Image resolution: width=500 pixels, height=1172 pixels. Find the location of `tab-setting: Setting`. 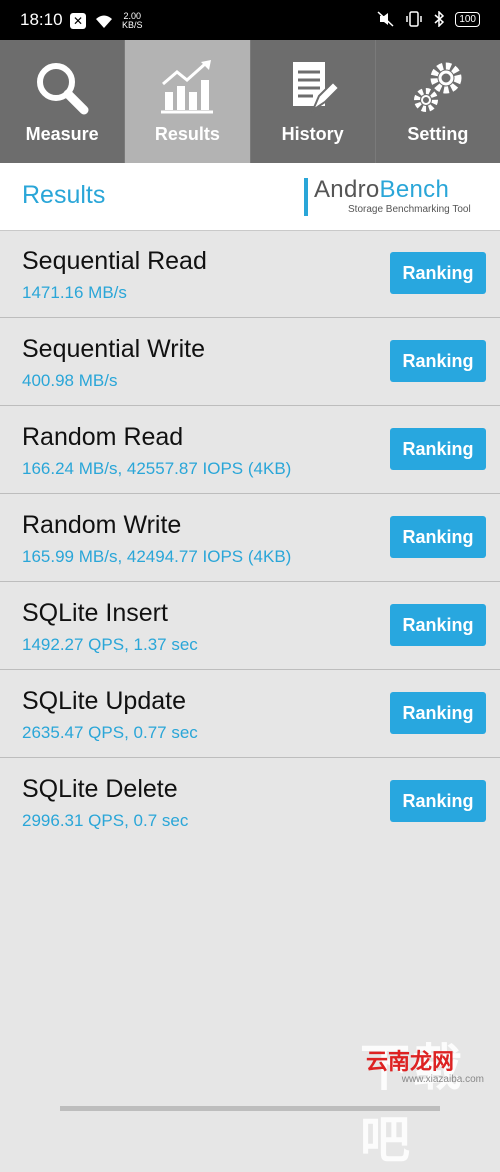

tab-setting: Setting is located at coordinates (438, 101).